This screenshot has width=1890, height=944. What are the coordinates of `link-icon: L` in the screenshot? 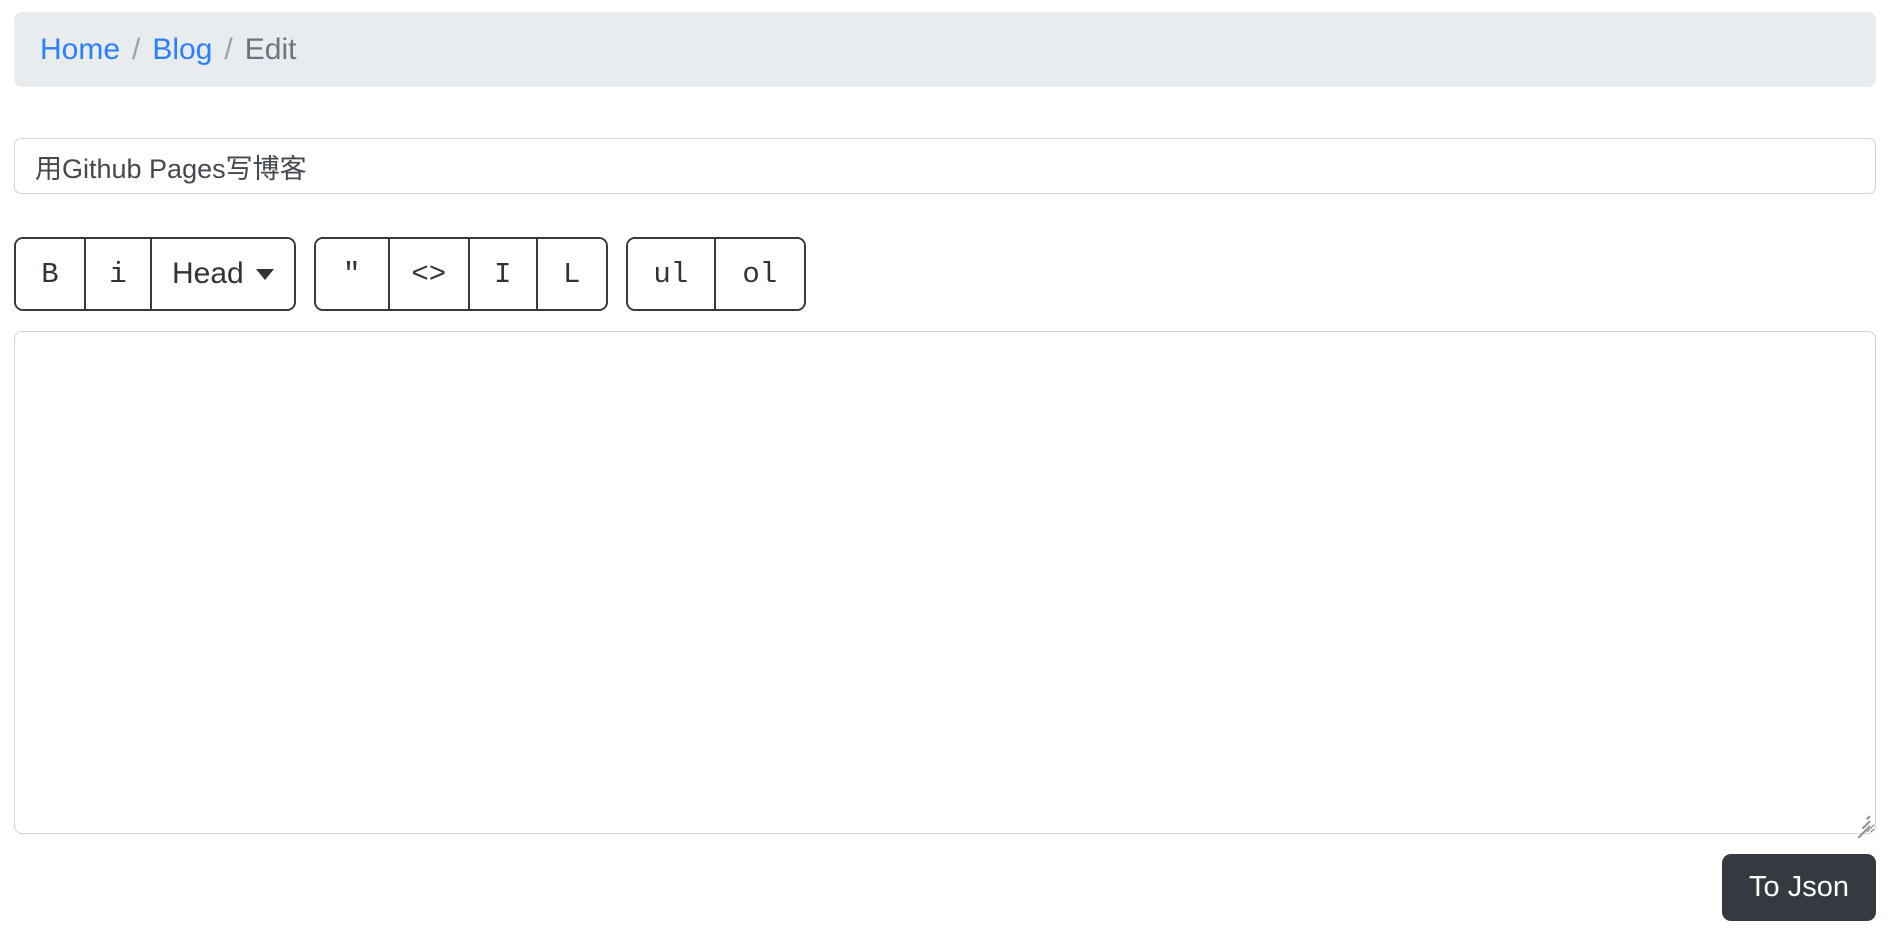 It's located at (572, 274).